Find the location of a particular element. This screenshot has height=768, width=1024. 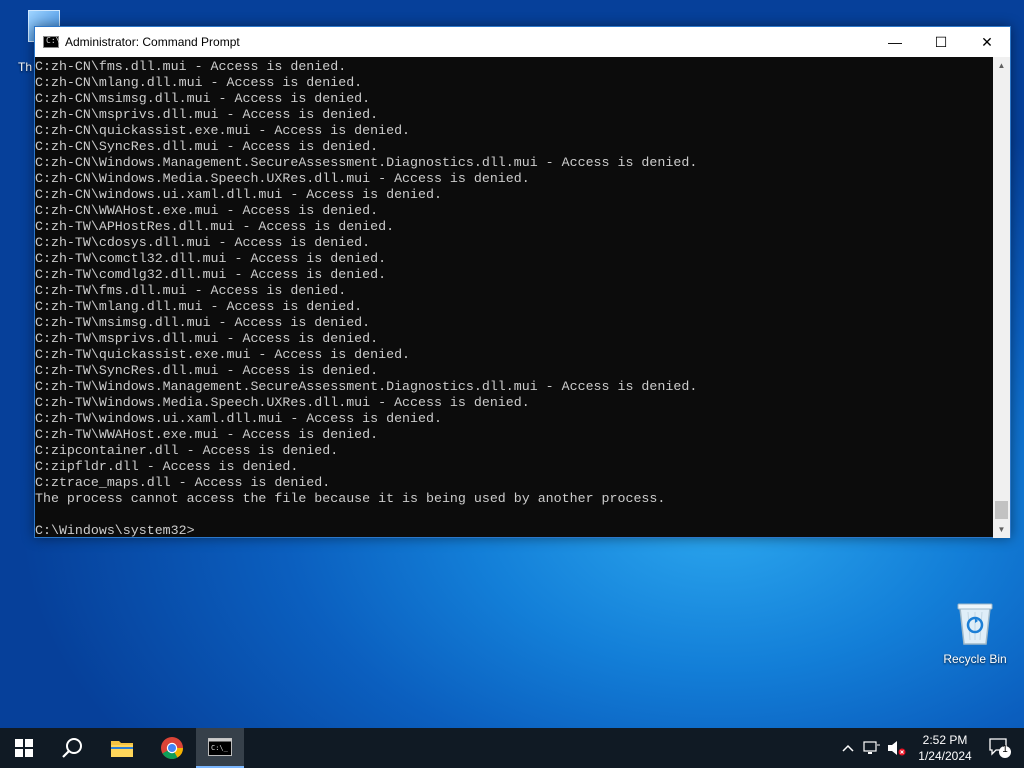

cmd-icon: C:\_ is located at coordinates (220, 747).